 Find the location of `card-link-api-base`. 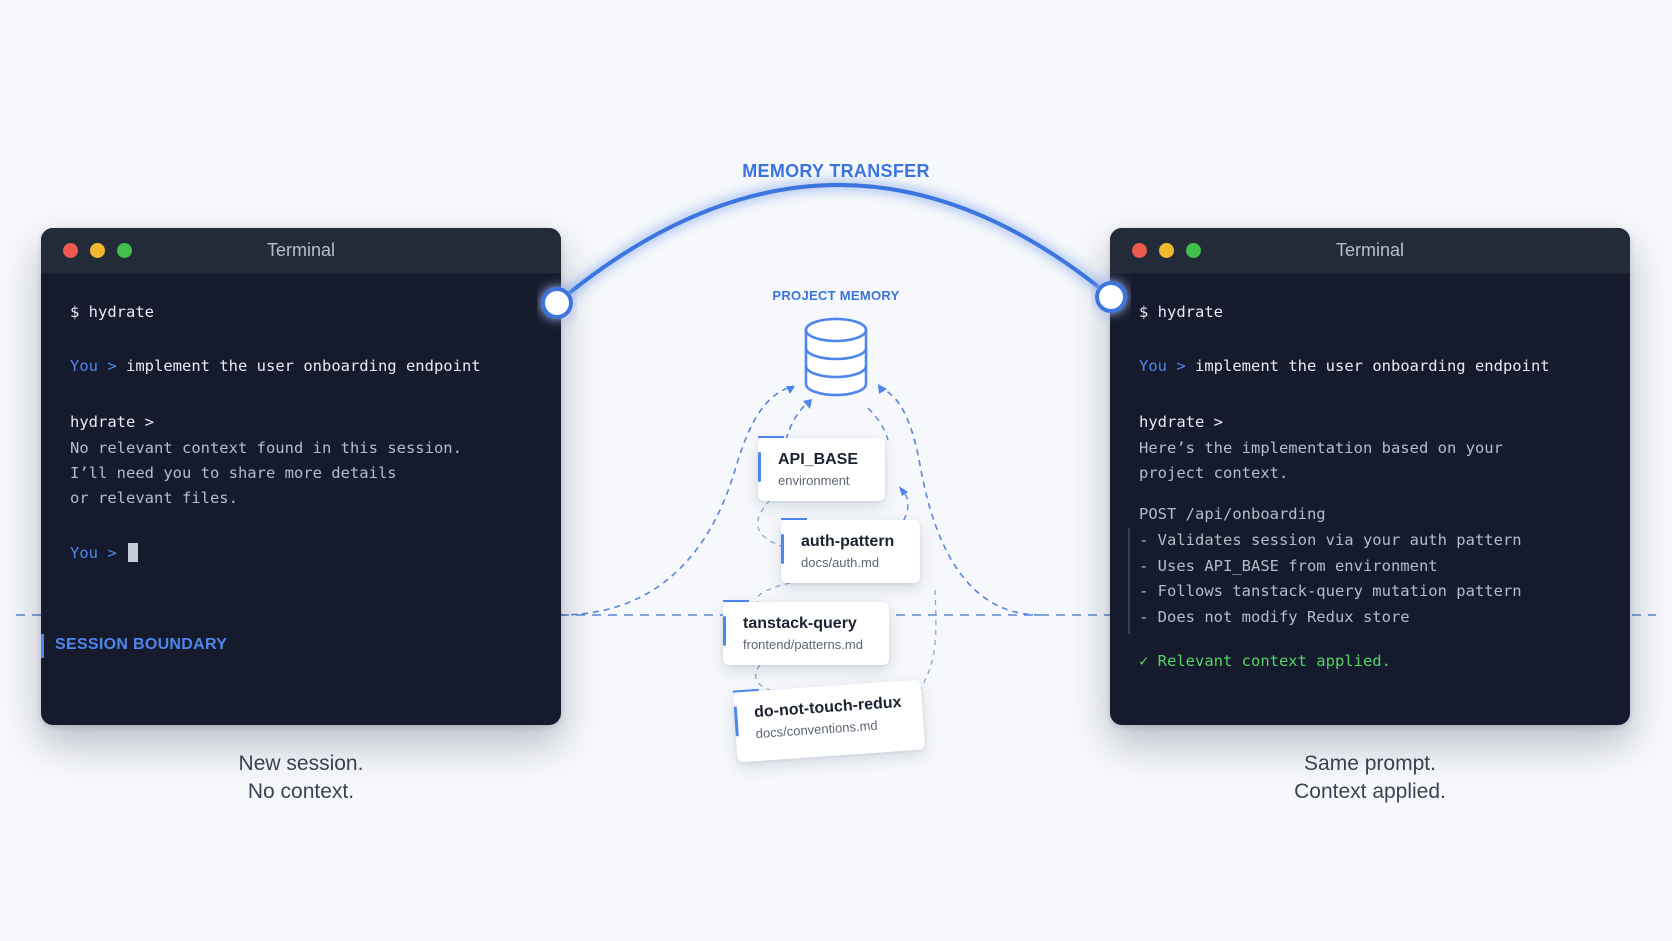

card-link-api-base is located at coordinates (796, 422).